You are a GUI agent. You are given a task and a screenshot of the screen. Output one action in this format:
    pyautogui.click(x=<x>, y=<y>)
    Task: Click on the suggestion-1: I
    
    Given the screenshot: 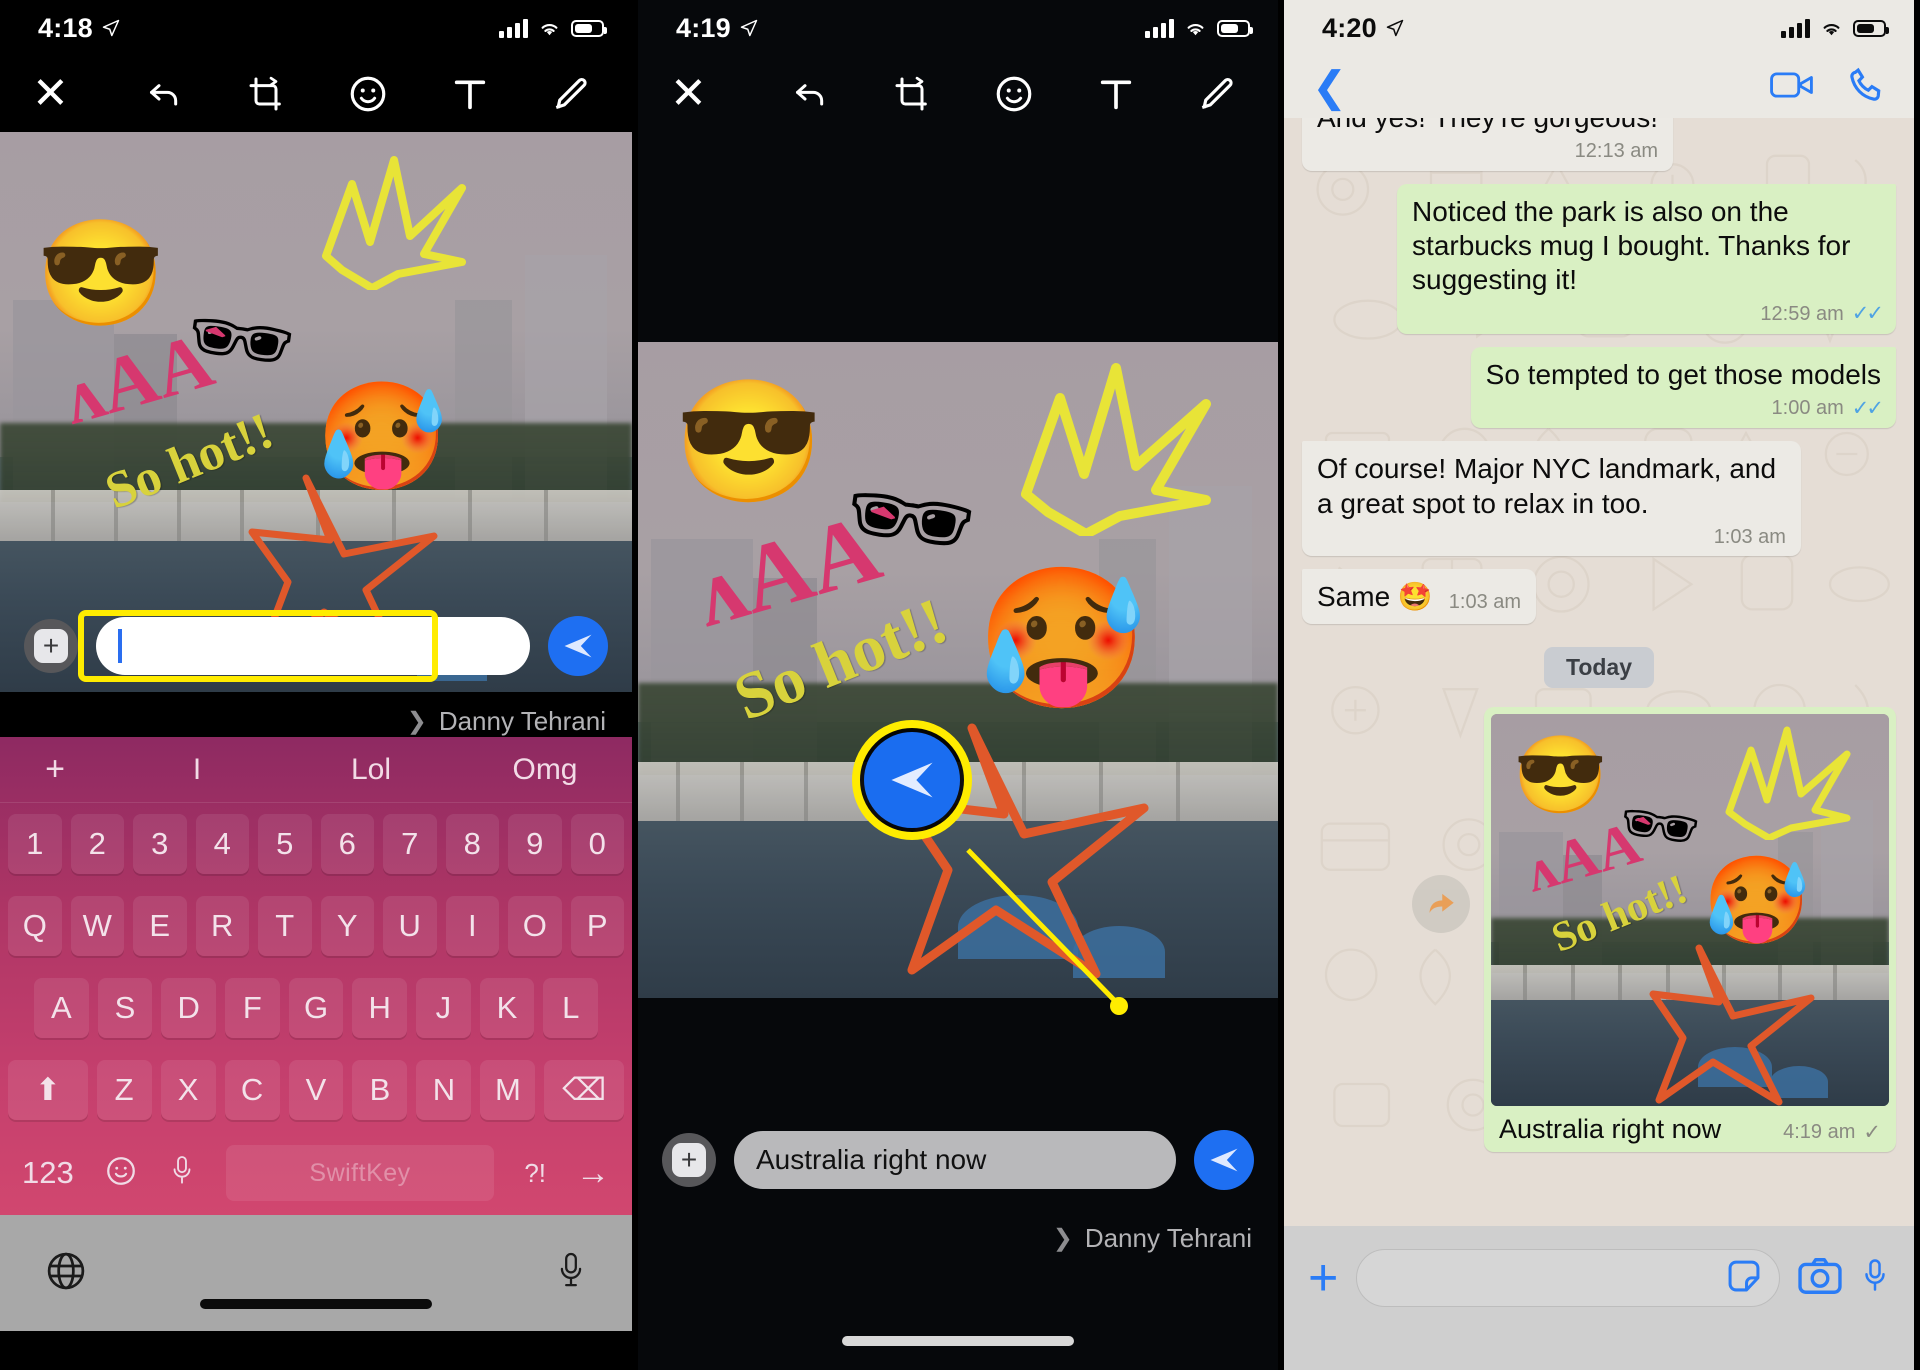 What is the action you would take?
    pyautogui.click(x=197, y=770)
    